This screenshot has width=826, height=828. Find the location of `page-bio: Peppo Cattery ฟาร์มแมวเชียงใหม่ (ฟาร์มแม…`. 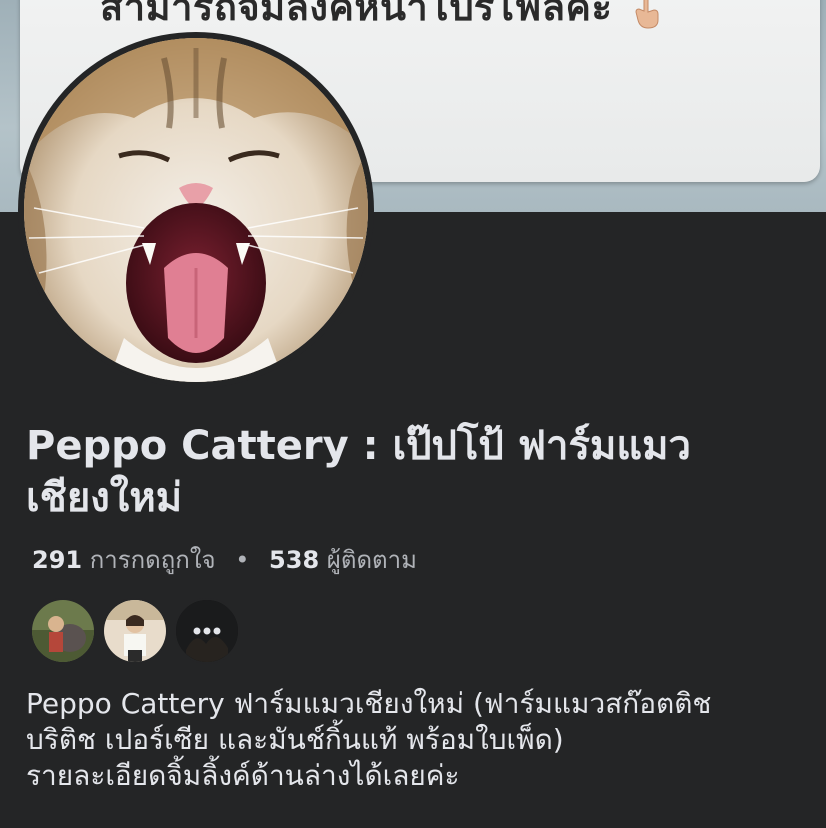

page-bio: Peppo Cattery ฟาร์มแมวเชียงใหม่ (ฟาร์มแม… is located at coordinates (421, 740).